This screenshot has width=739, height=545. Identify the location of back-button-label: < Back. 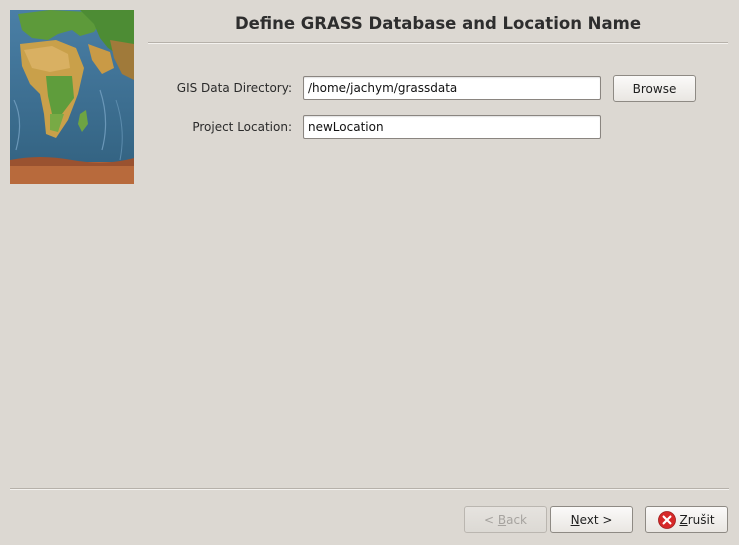
(505, 519).